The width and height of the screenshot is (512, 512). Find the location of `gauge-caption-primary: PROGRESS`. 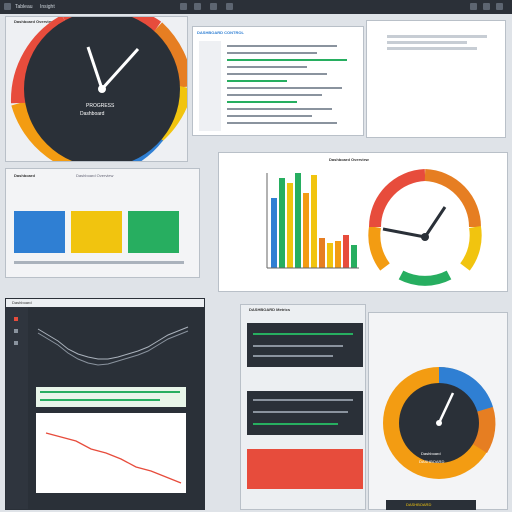

gauge-caption-primary: PROGRESS is located at coordinates (100, 106).